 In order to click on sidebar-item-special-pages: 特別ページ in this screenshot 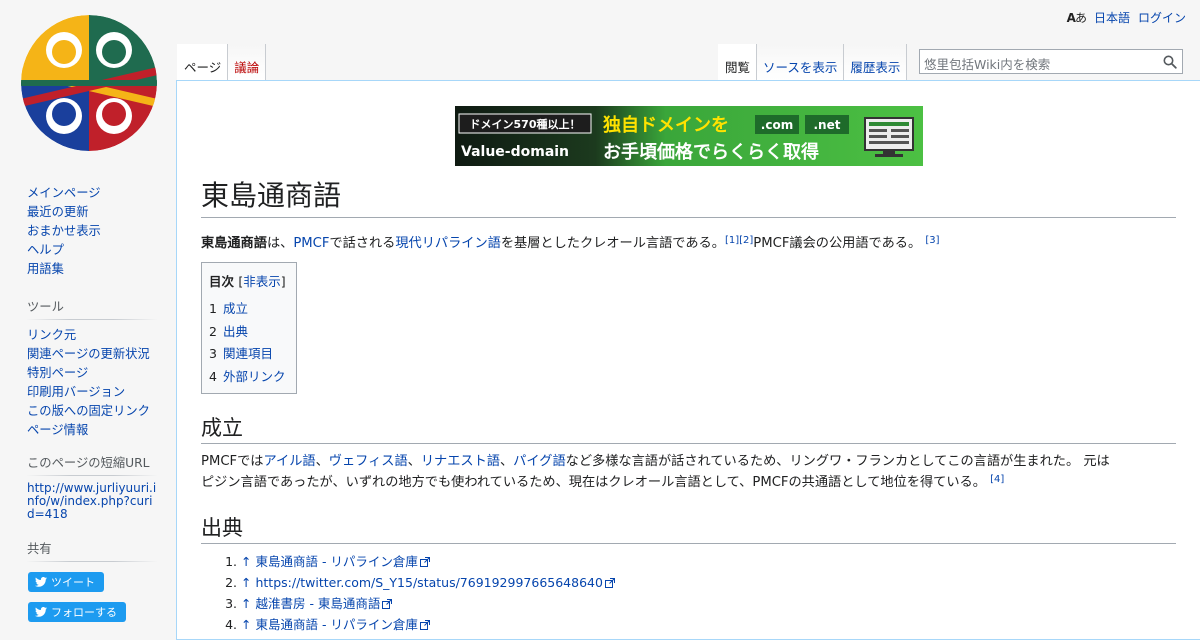, I will do `click(57, 373)`.